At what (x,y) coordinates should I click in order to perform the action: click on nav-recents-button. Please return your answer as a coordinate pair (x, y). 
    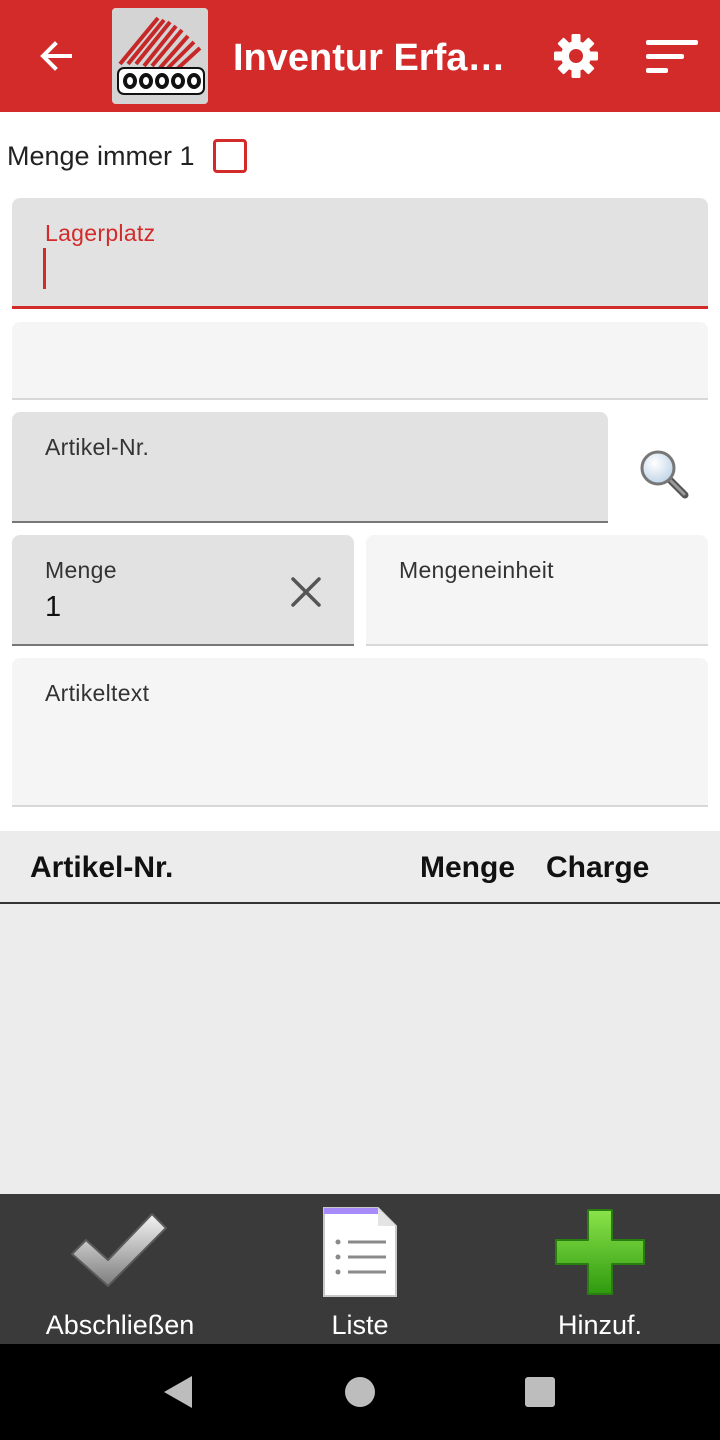
    Looking at the image, I should click on (540, 1392).